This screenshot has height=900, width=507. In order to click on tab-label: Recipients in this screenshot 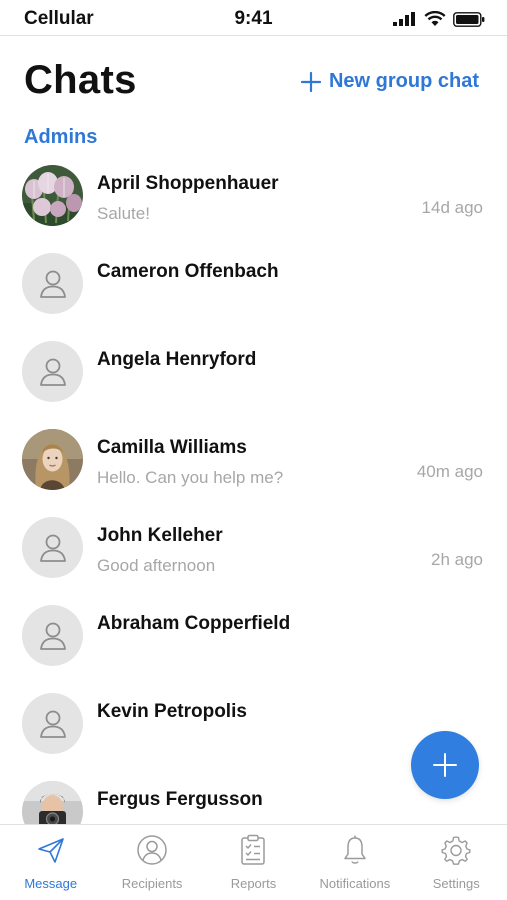, I will do `click(152, 883)`.